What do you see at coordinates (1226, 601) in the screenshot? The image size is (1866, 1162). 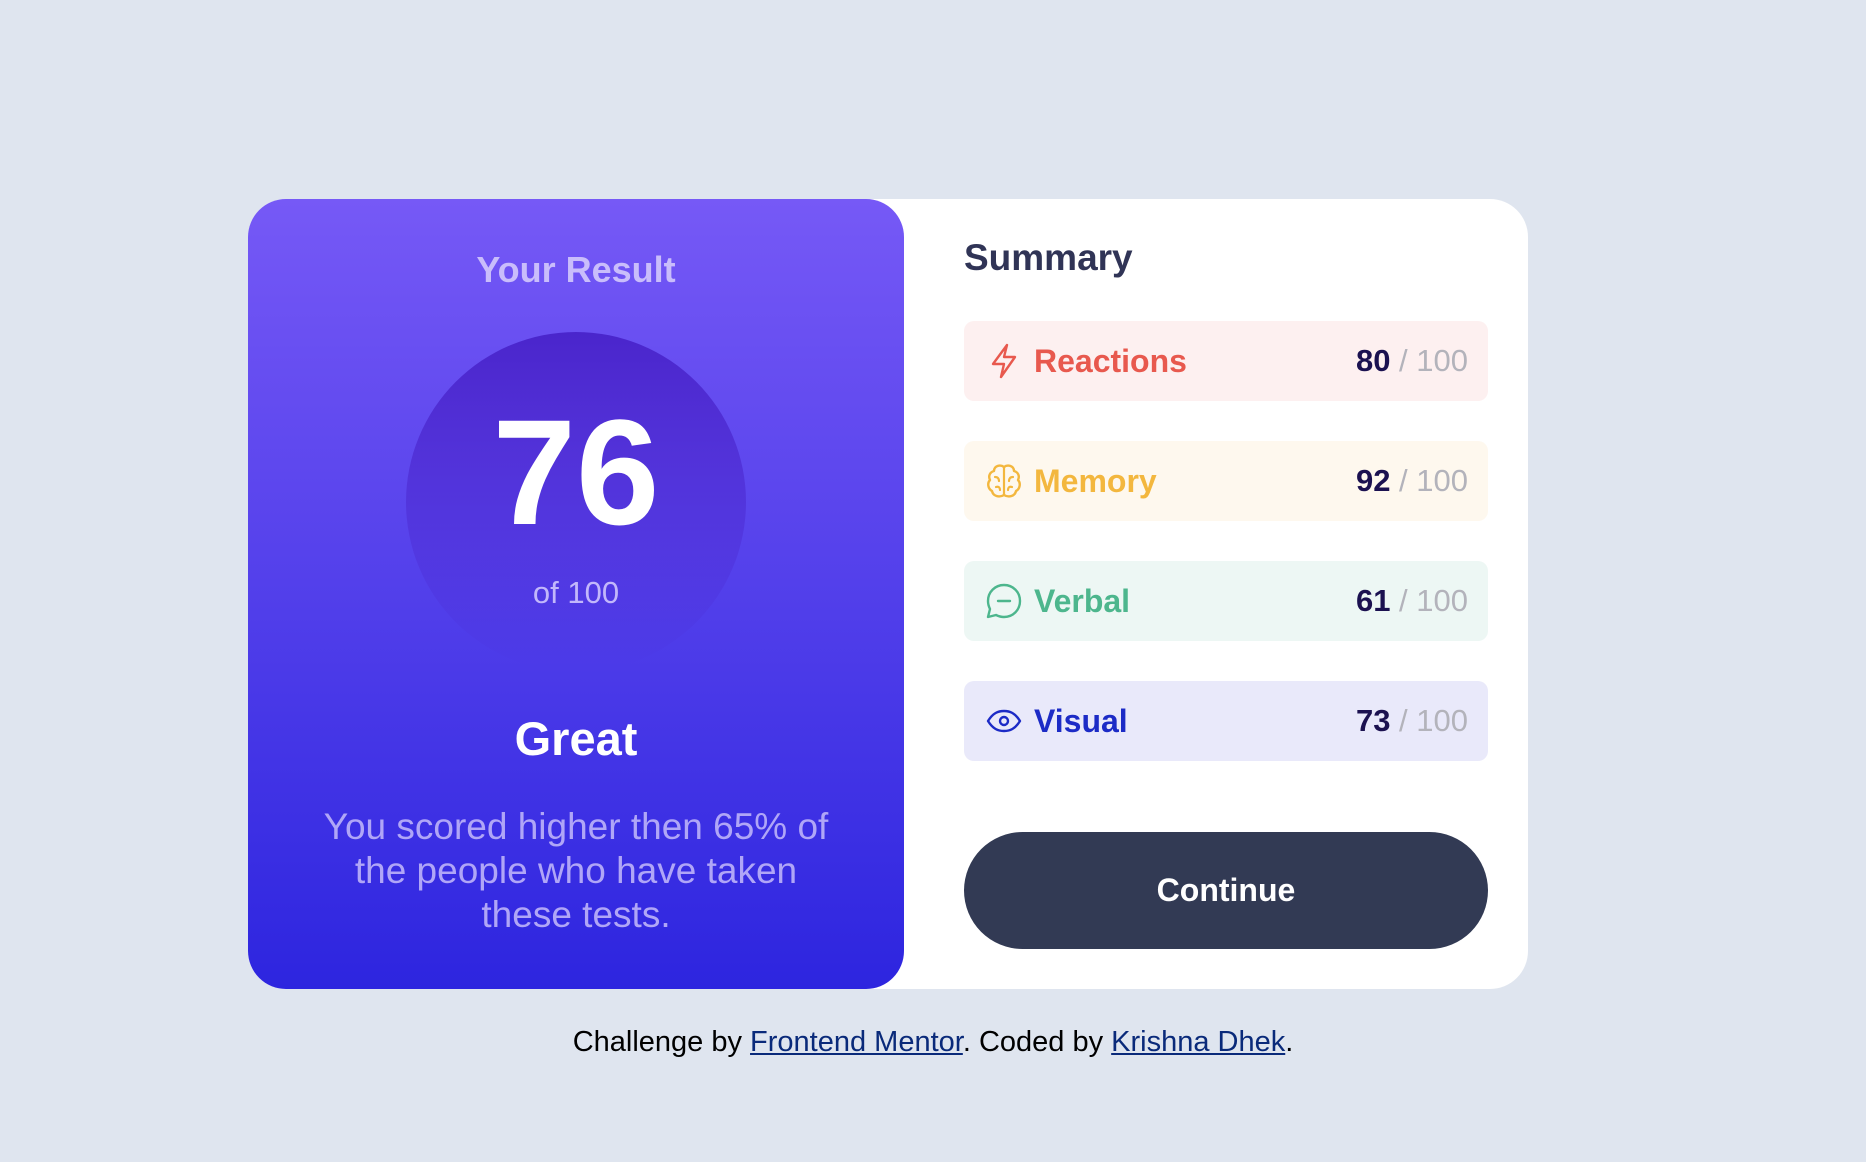 I see `summary-item-verbal: Verbal 61 / 100` at bounding box center [1226, 601].